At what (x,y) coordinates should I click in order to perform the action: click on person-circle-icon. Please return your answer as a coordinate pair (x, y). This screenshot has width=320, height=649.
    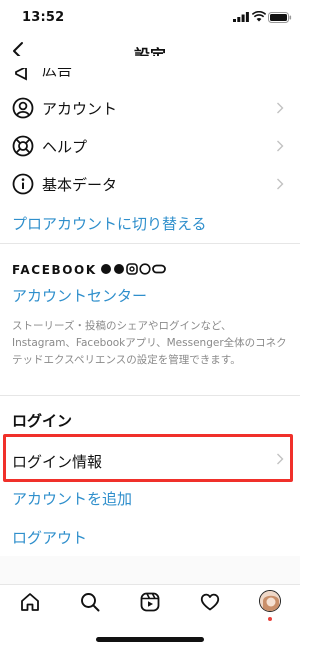
    Looking at the image, I should click on (23, 108).